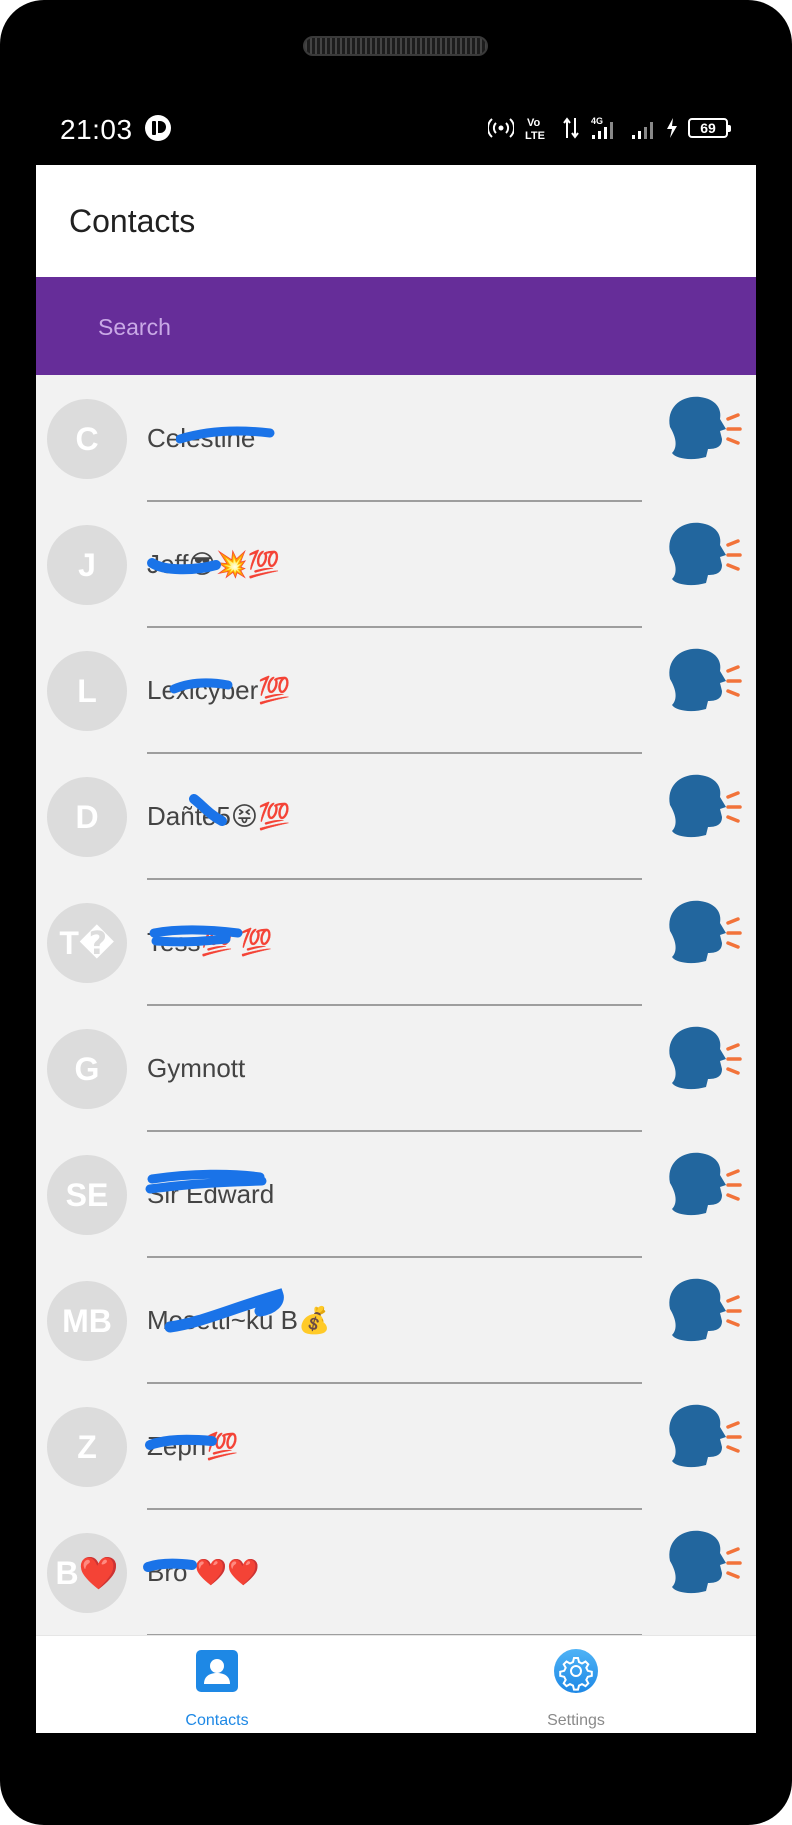  What do you see at coordinates (395, 46) in the screenshot?
I see `earpiece-speaker` at bounding box center [395, 46].